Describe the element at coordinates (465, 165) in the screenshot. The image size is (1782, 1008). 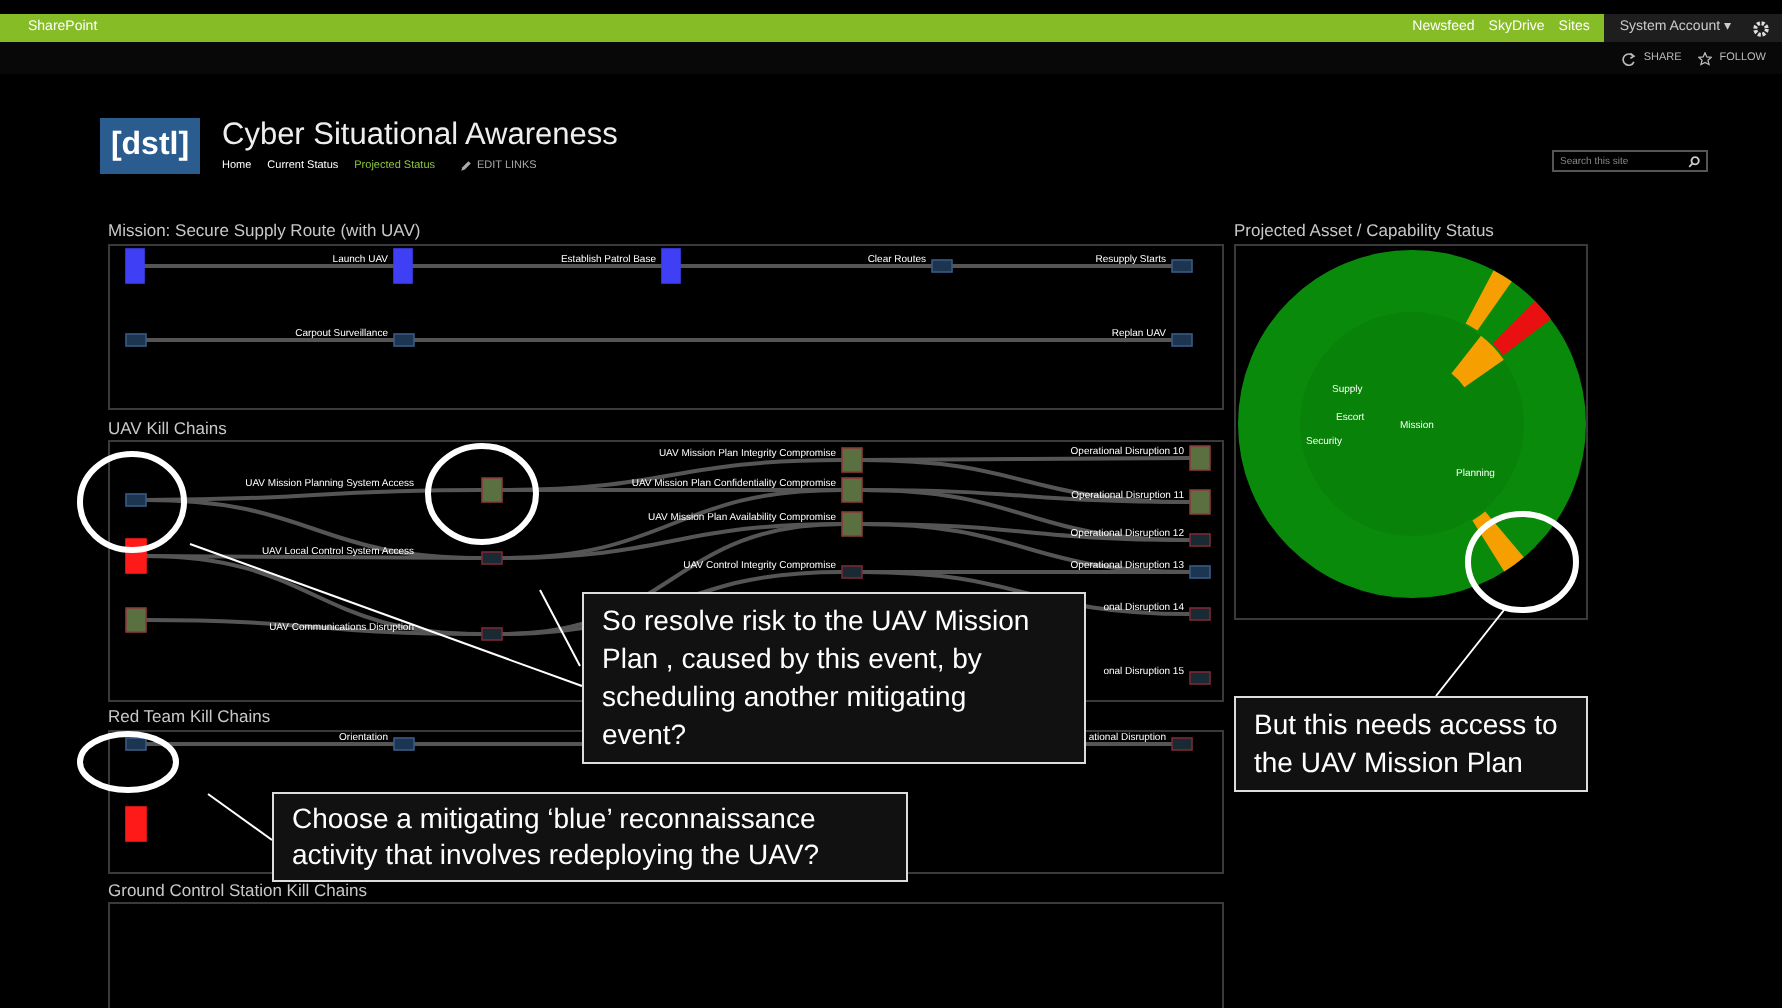
I see `pencil-icon` at that location.